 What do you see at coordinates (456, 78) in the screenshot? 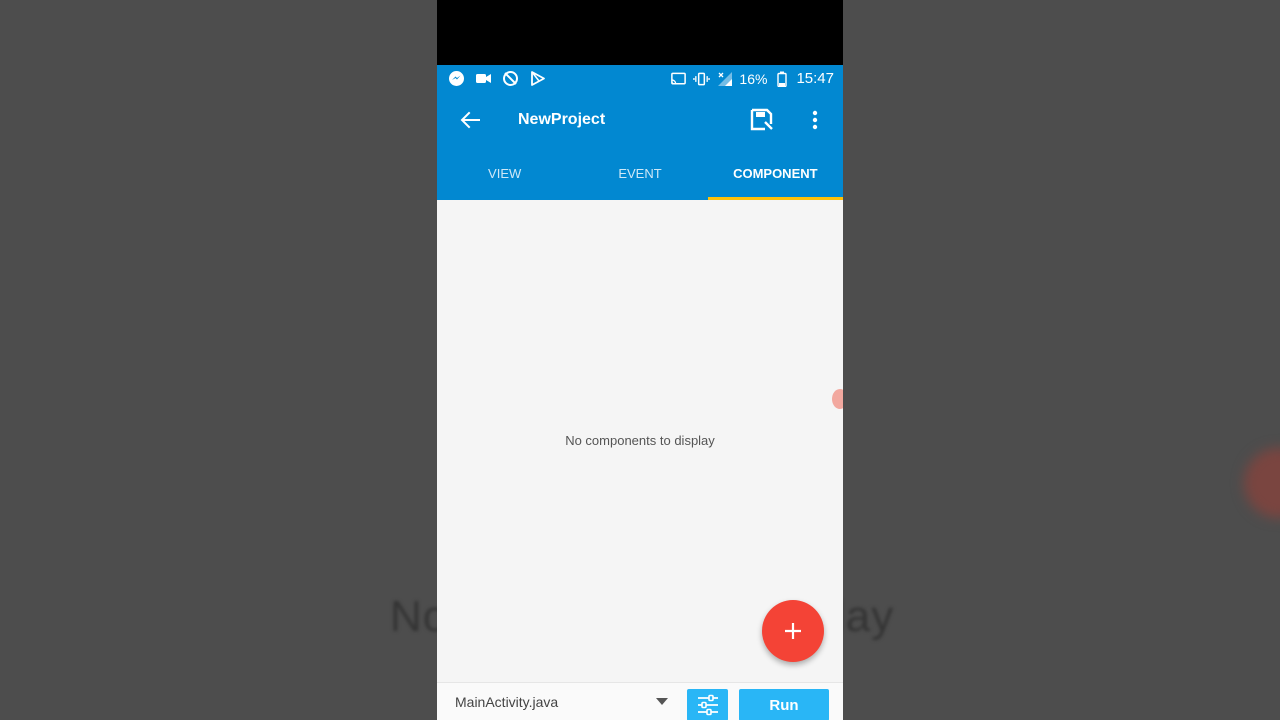
I see `messenger-icon` at bounding box center [456, 78].